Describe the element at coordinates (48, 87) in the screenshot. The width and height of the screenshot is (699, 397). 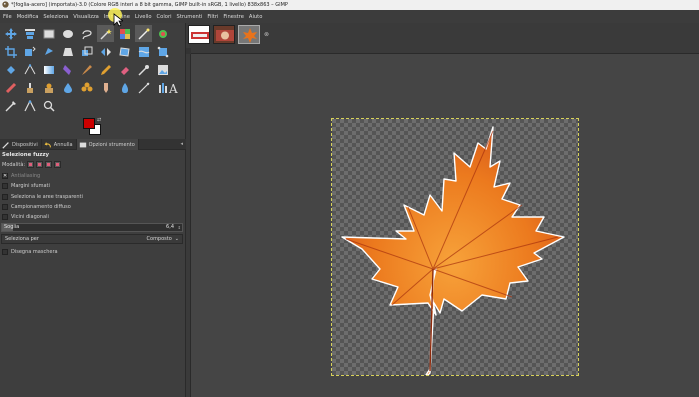
I see `perspective-clone-icon` at that location.